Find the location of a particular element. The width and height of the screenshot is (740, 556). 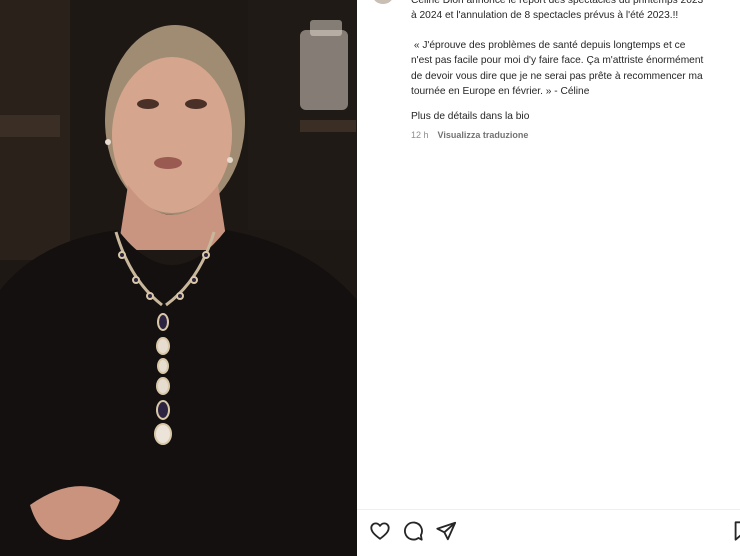

comment-icon is located at coordinates (413, 531).